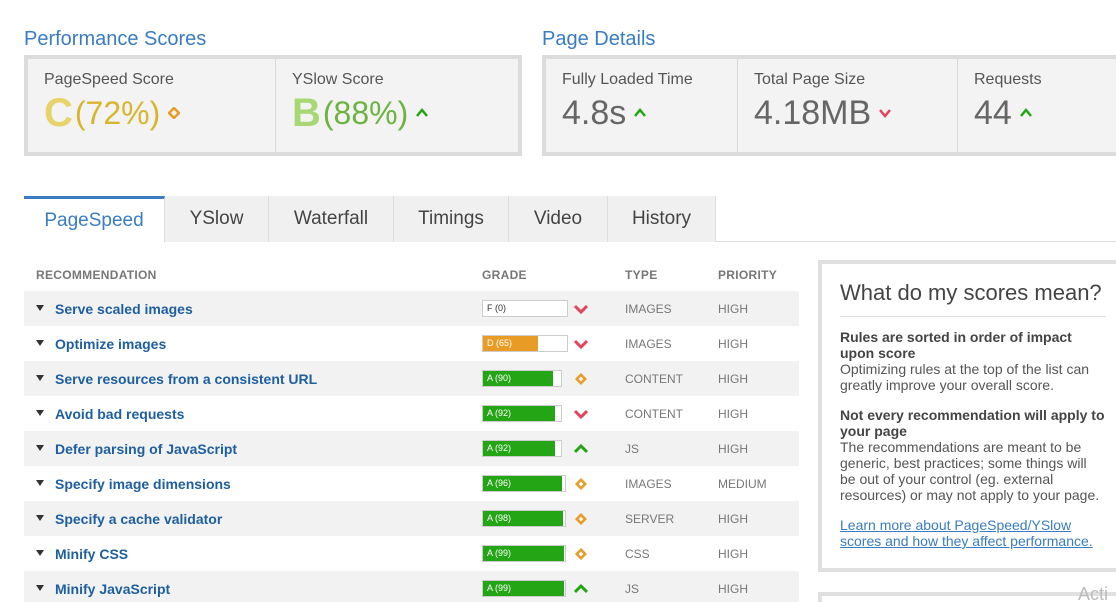 Image resolution: width=1116 pixels, height=602 pixels. What do you see at coordinates (91, 554) in the screenshot?
I see `recommendation-name: Minify CSS` at bounding box center [91, 554].